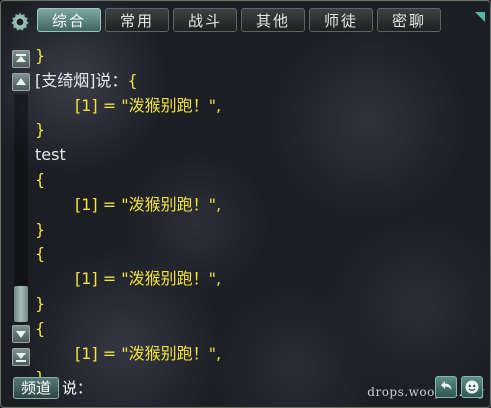  I want to click on scroll-down-icon, so click(21, 334).